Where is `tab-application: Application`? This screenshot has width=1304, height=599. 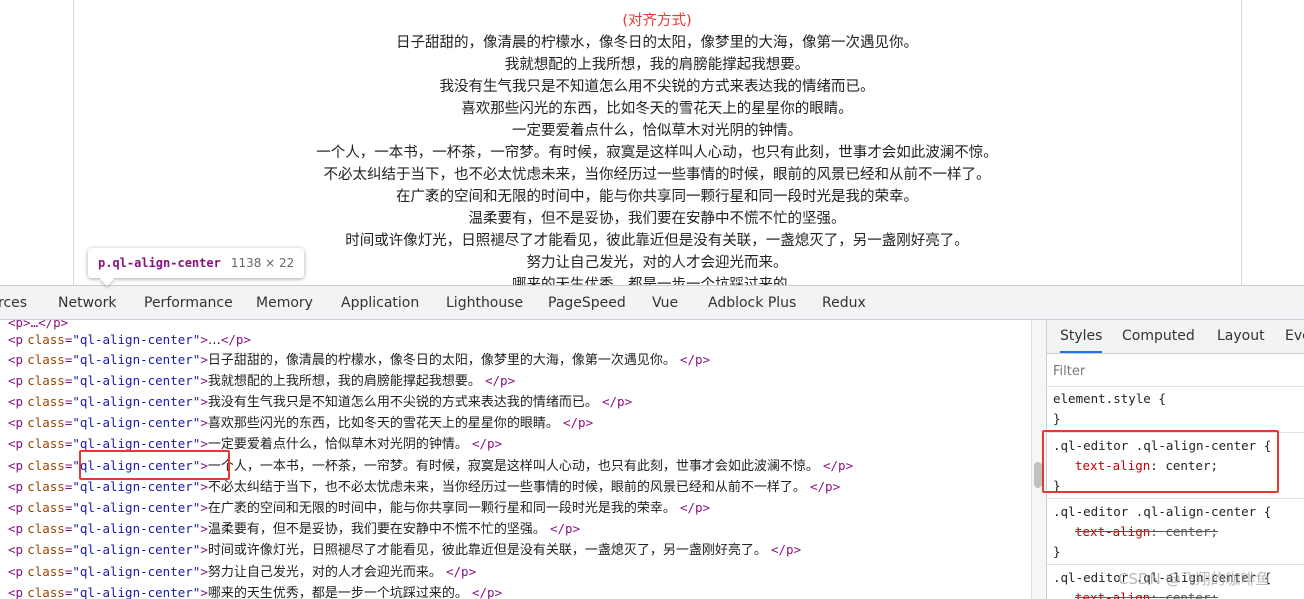 tab-application: Application is located at coordinates (380, 303).